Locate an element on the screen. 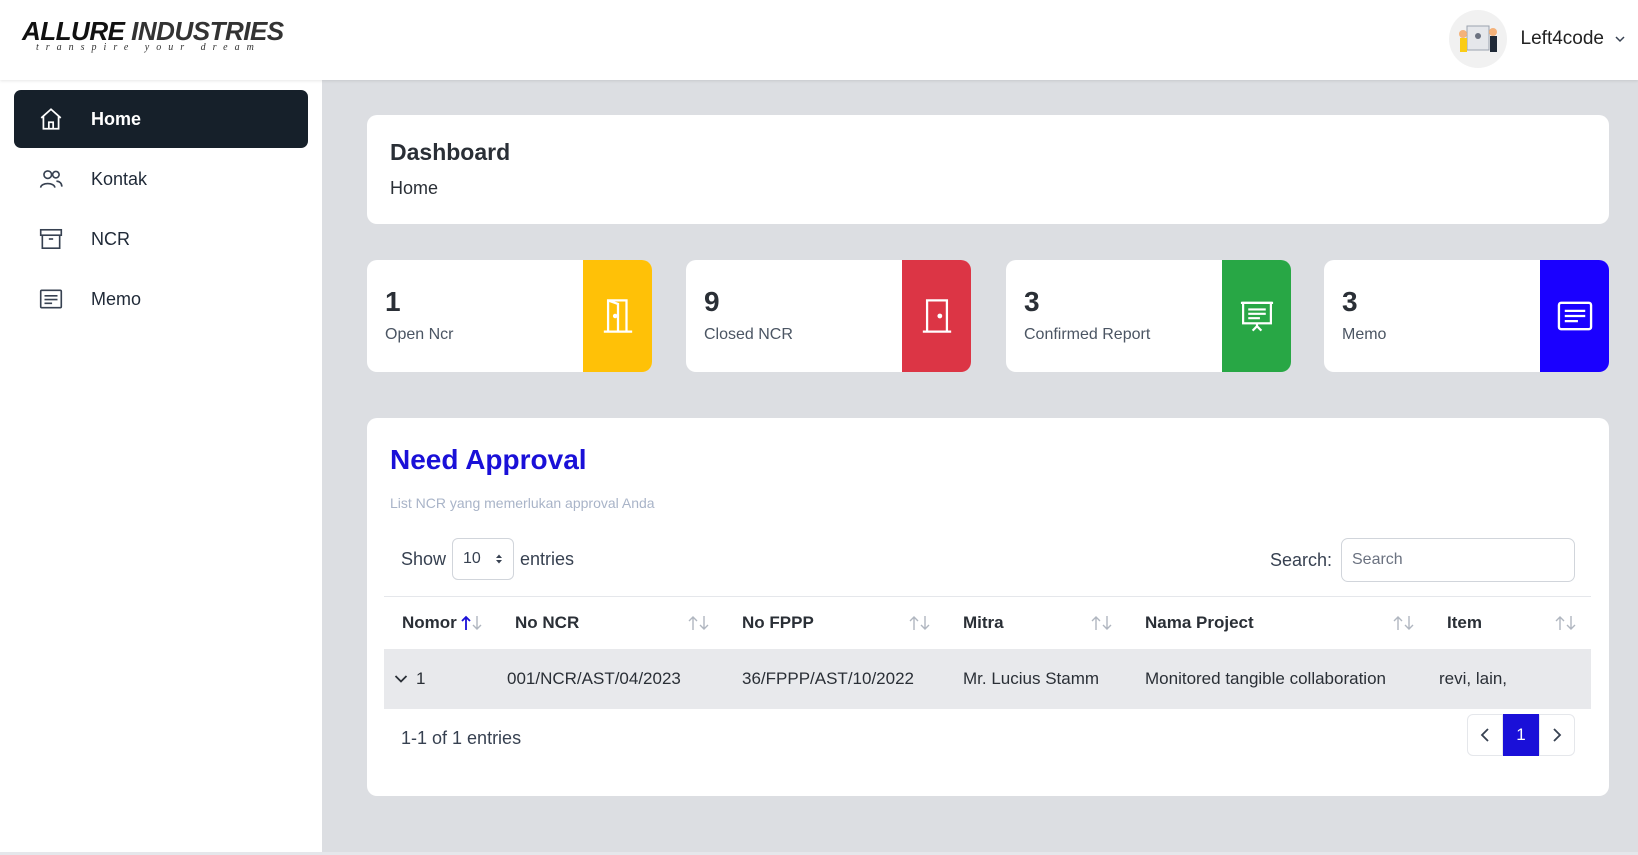 This screenshot has width=1638, height=855. presentation-icon is located at coordinates (1256, 316).